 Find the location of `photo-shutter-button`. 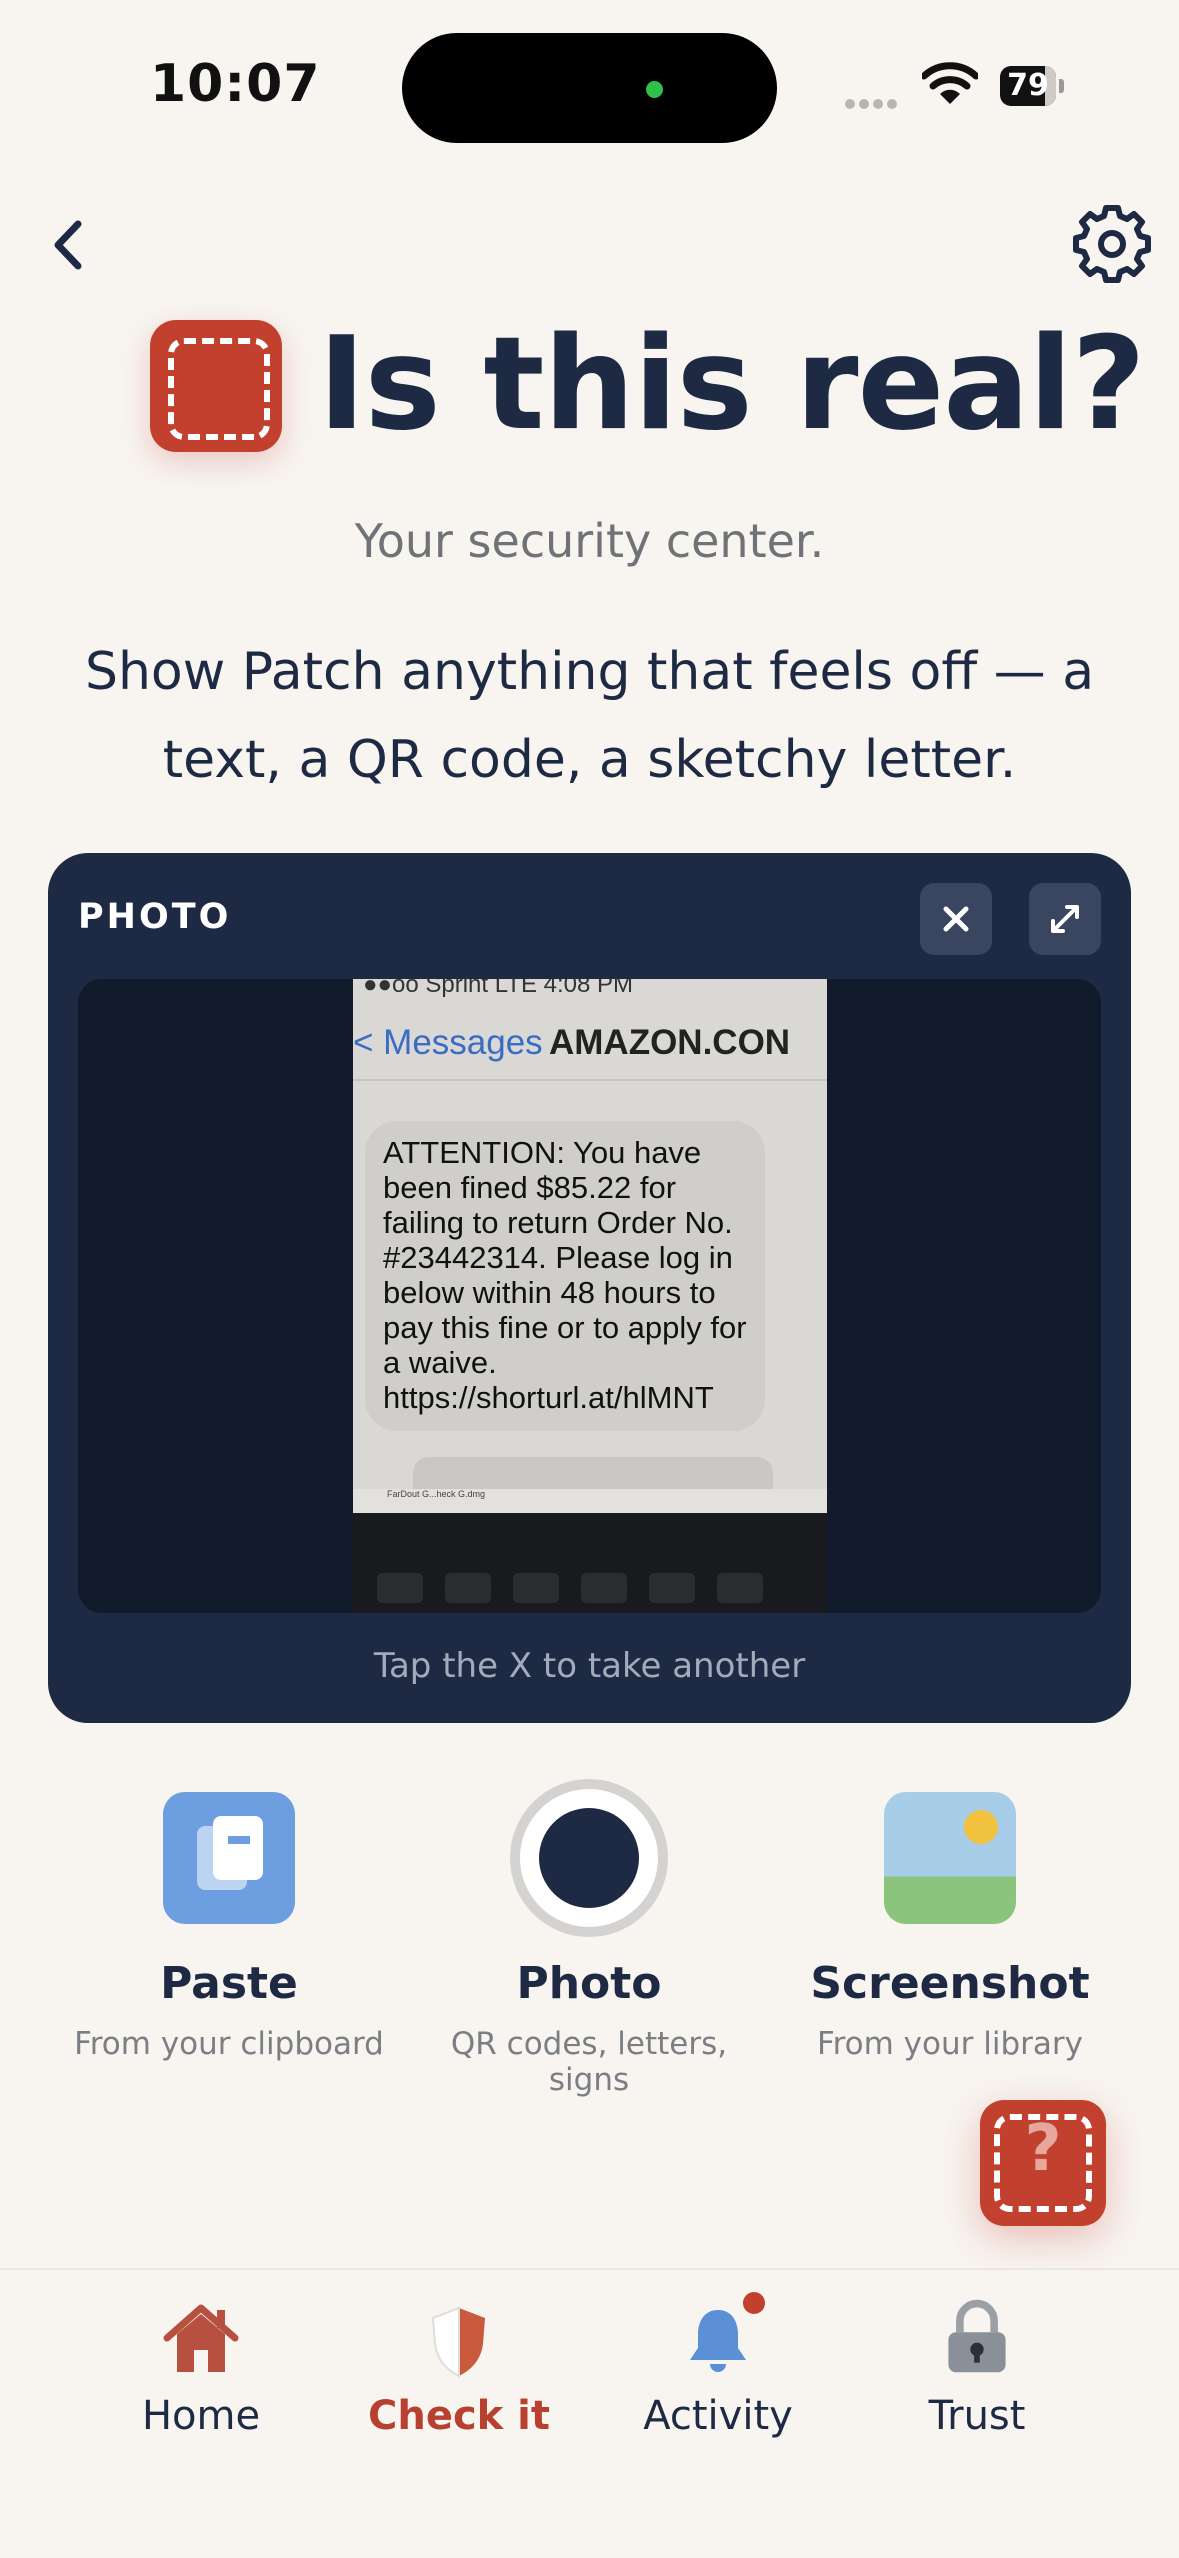

photo-shutter-button is located at coordinates (589, 1858).